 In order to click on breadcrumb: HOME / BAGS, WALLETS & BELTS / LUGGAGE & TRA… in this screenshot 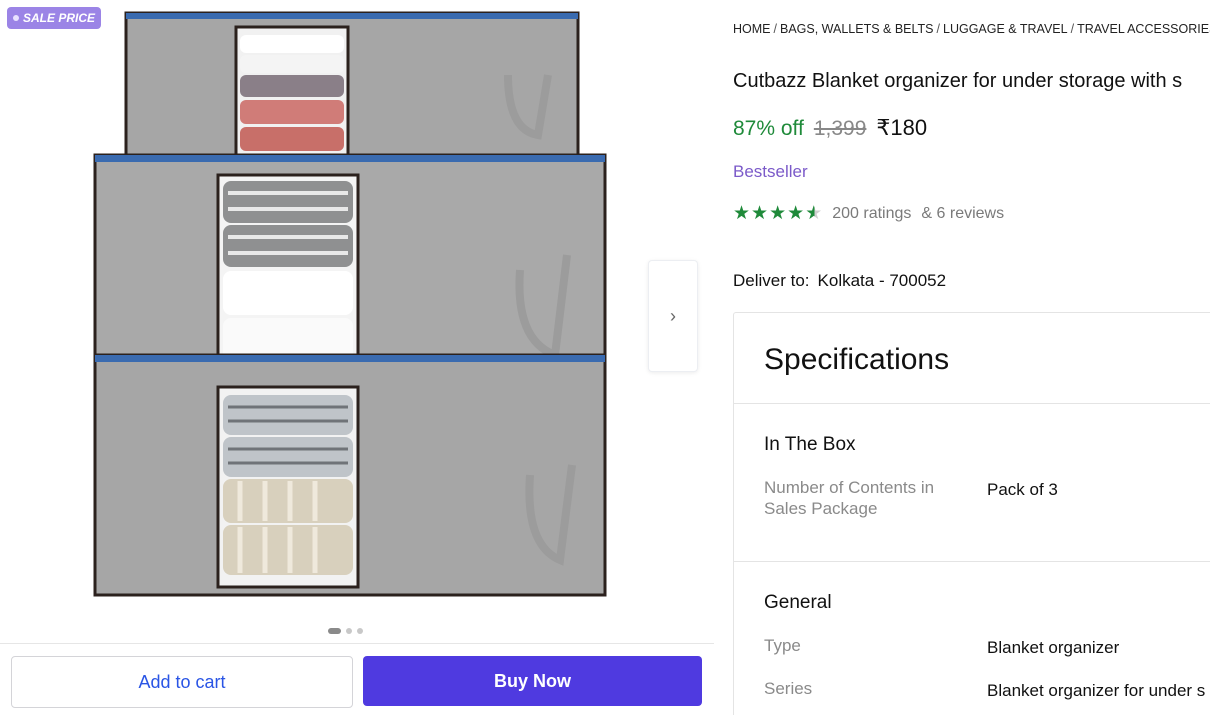, I will do `click(971, 29)`.